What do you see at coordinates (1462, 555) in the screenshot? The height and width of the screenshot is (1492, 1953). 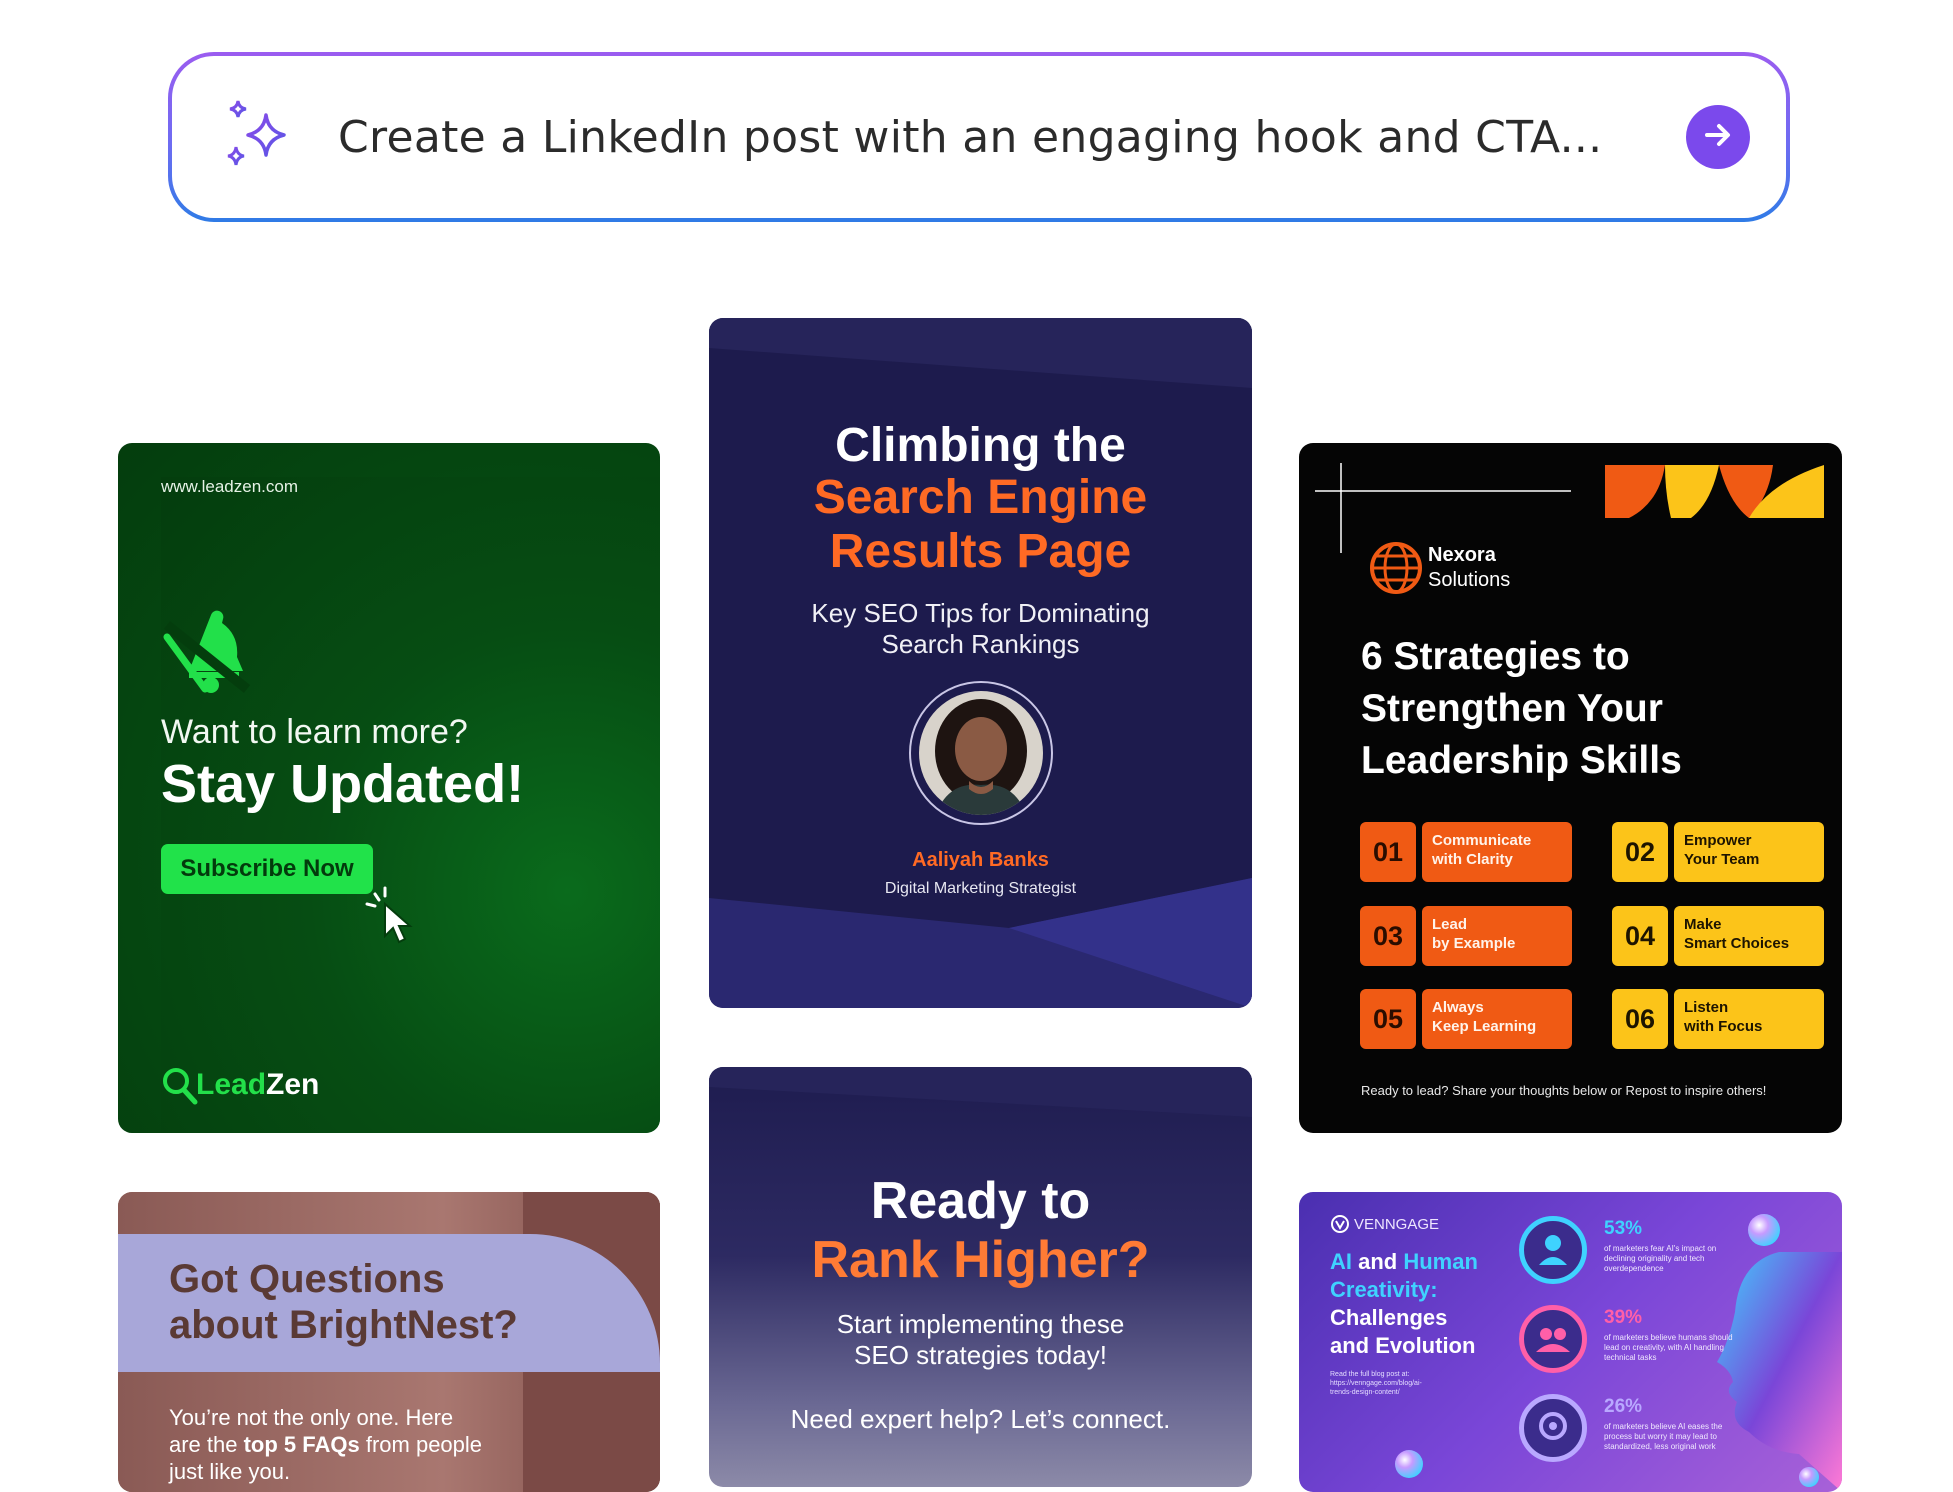 I see `brand-line1: Nexora` at bounding box center [1462, 555].